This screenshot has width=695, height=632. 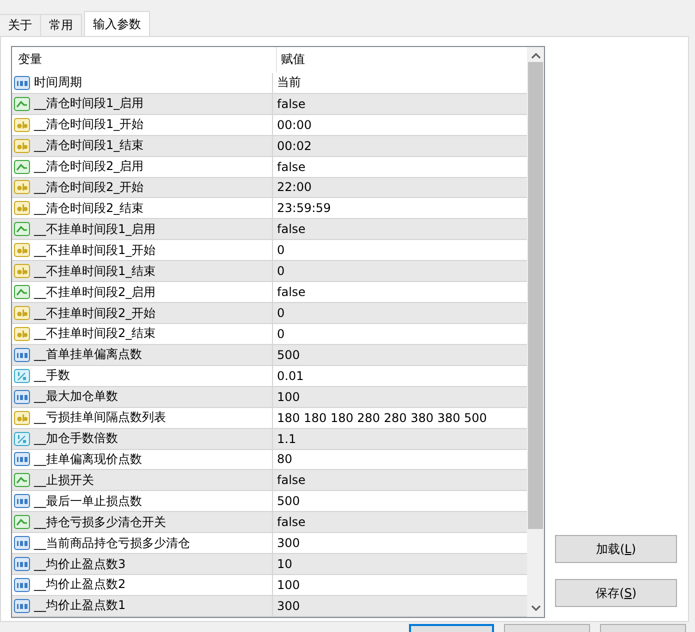 What do you see at coordinates (61, 25) in the screenshot?
I see `tab: 常用` at bounding box center [61, 25].